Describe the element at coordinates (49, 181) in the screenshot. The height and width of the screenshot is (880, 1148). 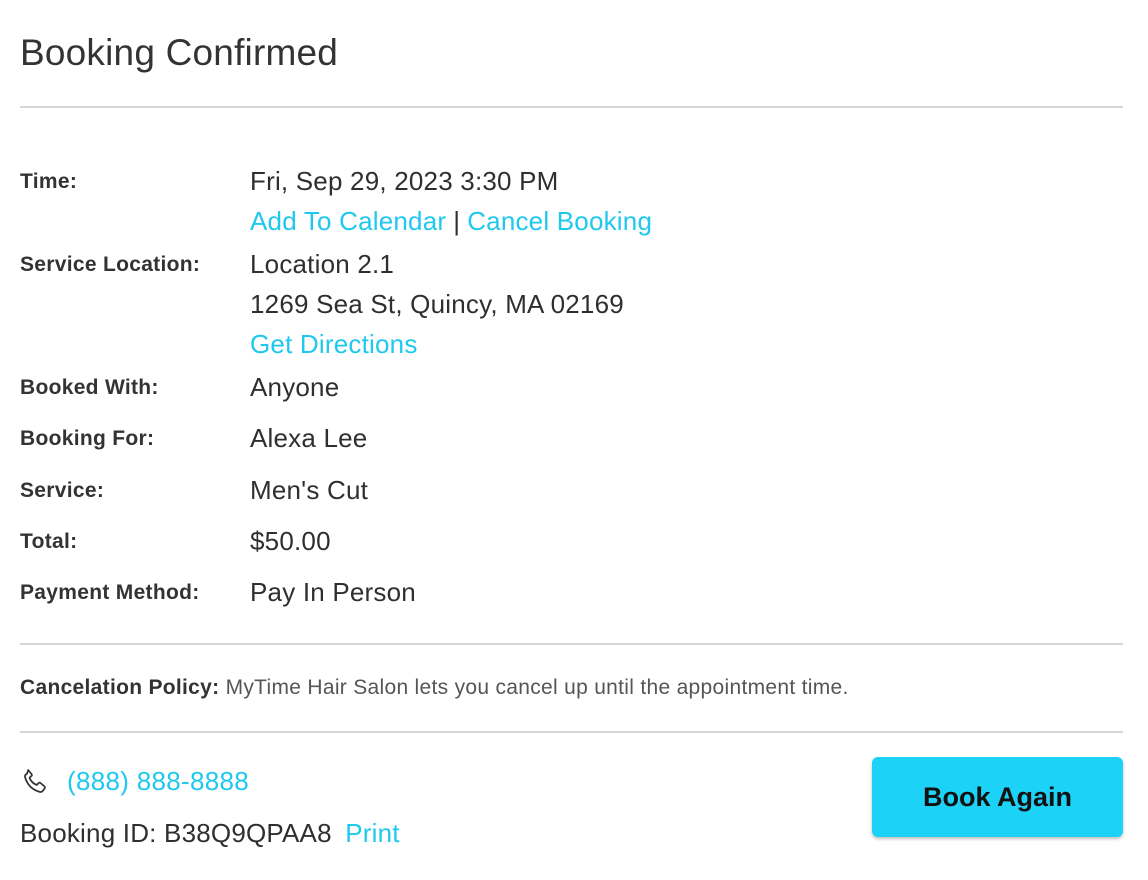
I see `time-label: Time:` at that location.